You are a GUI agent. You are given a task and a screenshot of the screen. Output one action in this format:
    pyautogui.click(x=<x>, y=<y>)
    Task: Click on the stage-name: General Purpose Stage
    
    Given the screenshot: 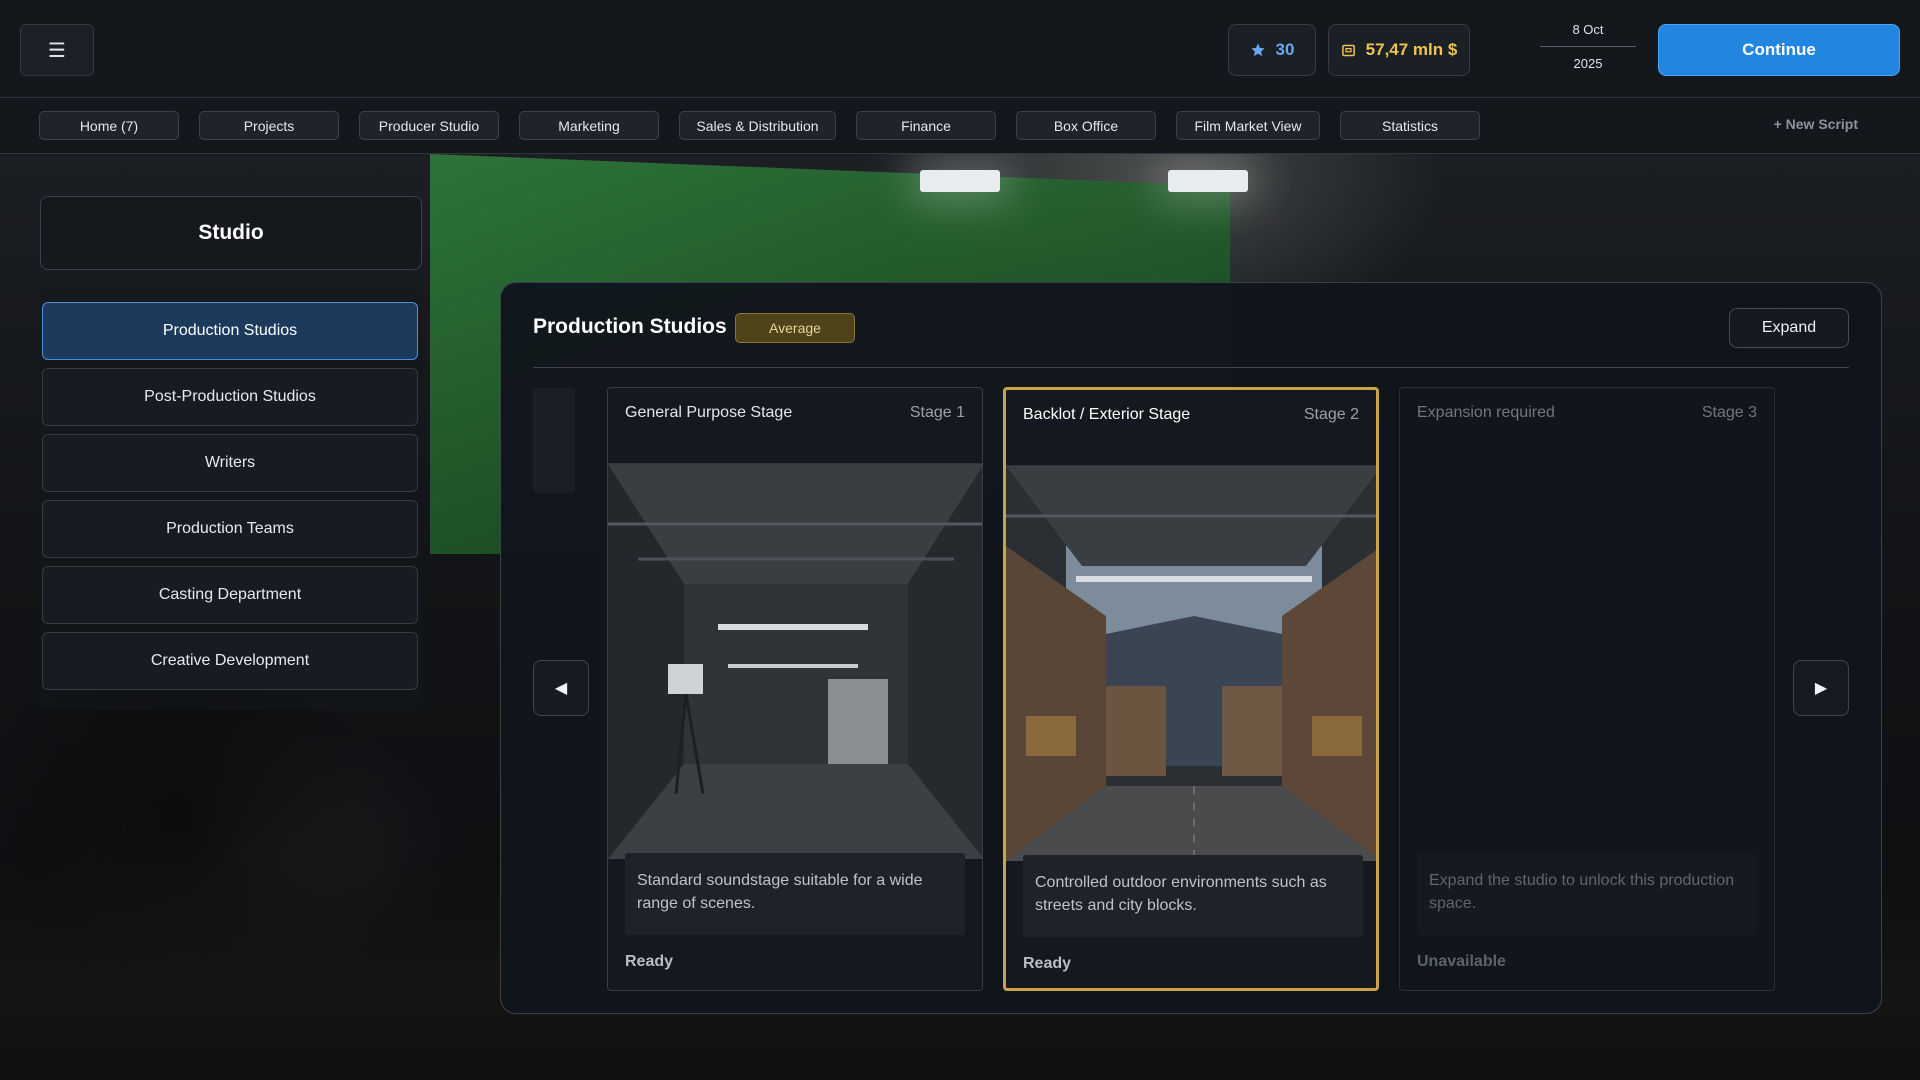 What is the action you would take?
    pyautogui.click(x=709, y=412)
    